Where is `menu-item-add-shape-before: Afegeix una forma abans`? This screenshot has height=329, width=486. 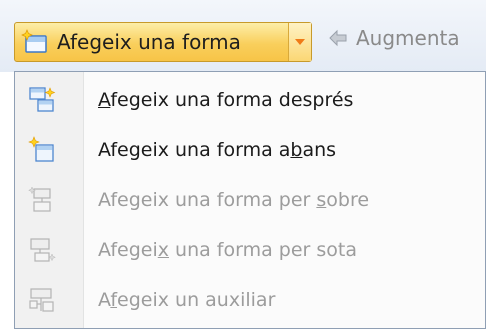
menu-item-add-shape-before: Afegeix una forma abans is located at coordinates (250, 150).